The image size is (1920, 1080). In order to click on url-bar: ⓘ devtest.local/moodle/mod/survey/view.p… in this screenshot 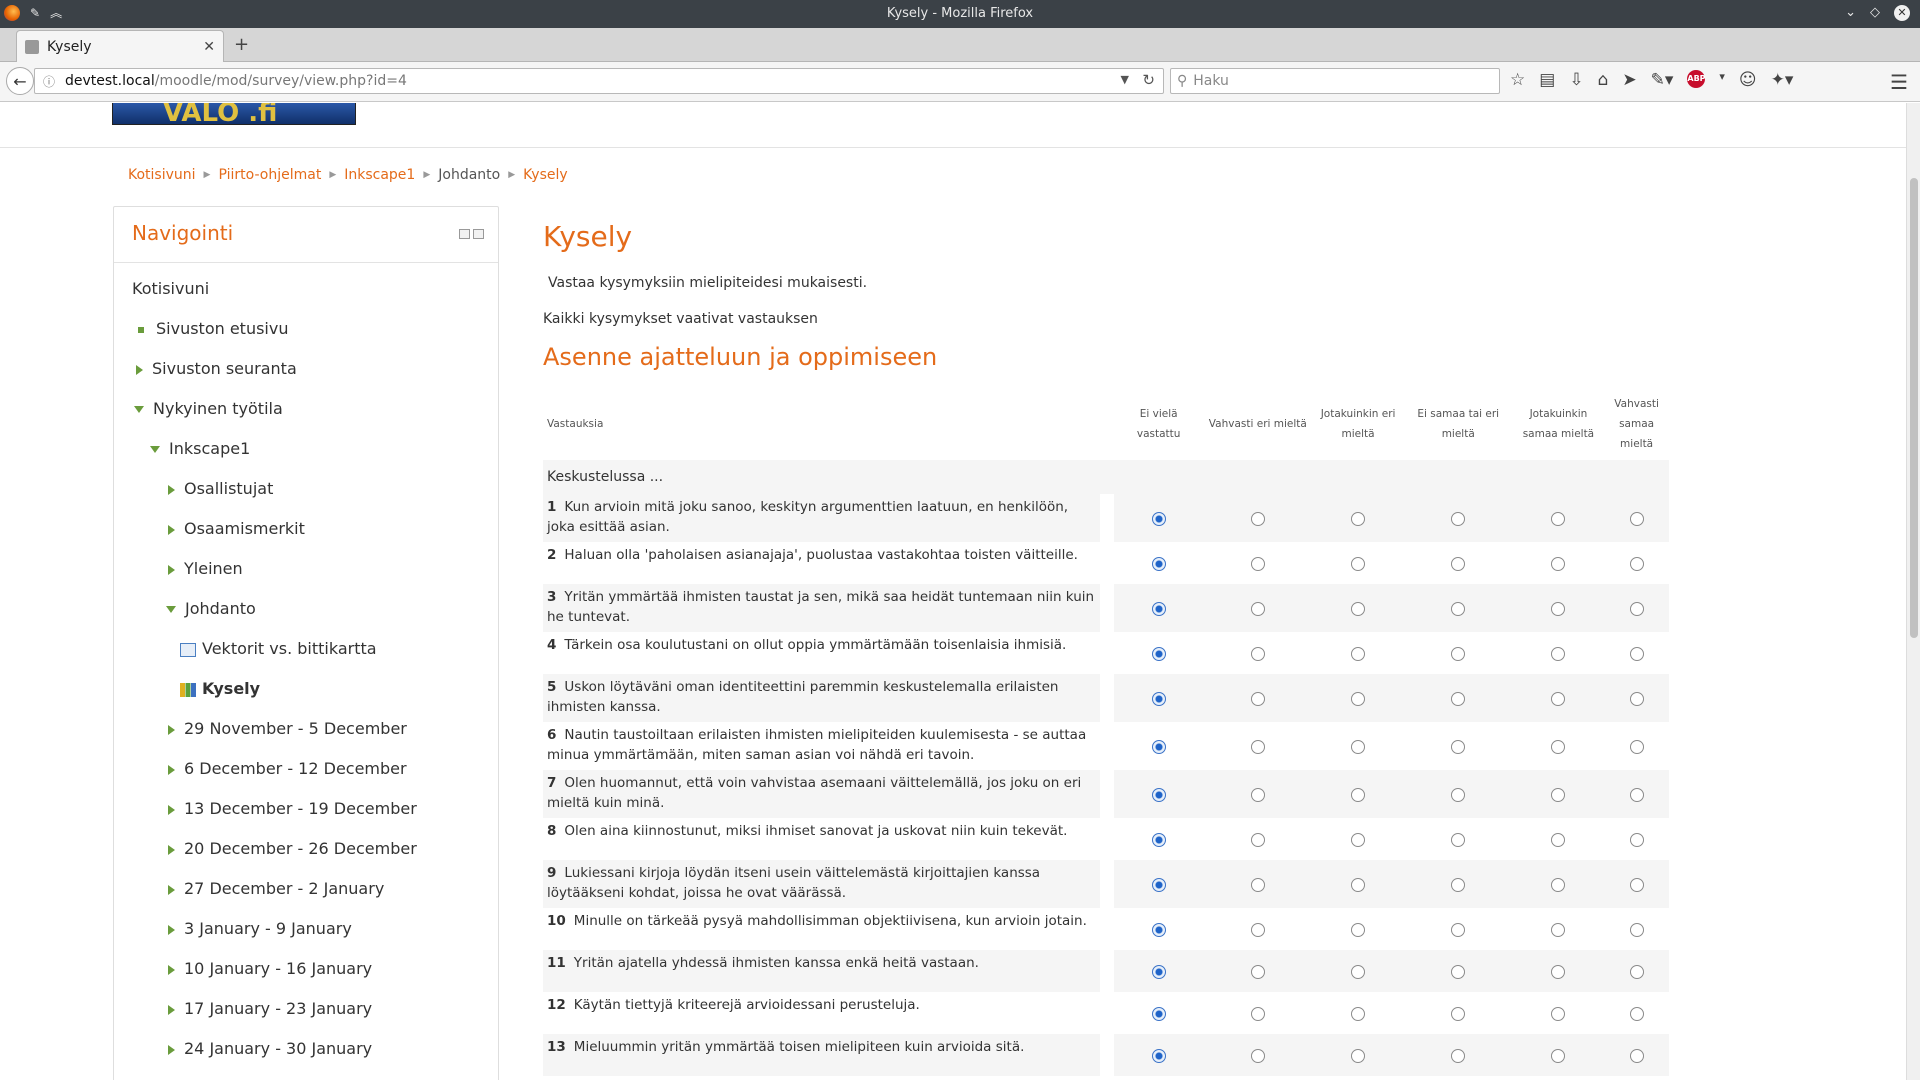, I will do `click(599, 81)`.